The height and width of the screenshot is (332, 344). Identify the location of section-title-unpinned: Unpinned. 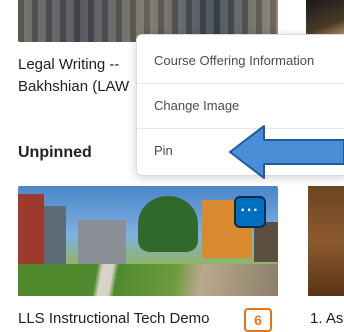
(55, 152).